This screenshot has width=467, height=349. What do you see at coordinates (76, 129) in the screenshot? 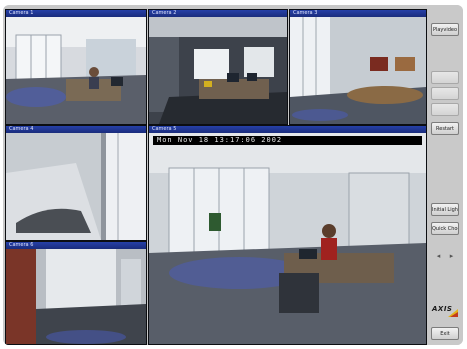
I see `camera-title-bar: Camera 4` at bounding box center [76, 129].